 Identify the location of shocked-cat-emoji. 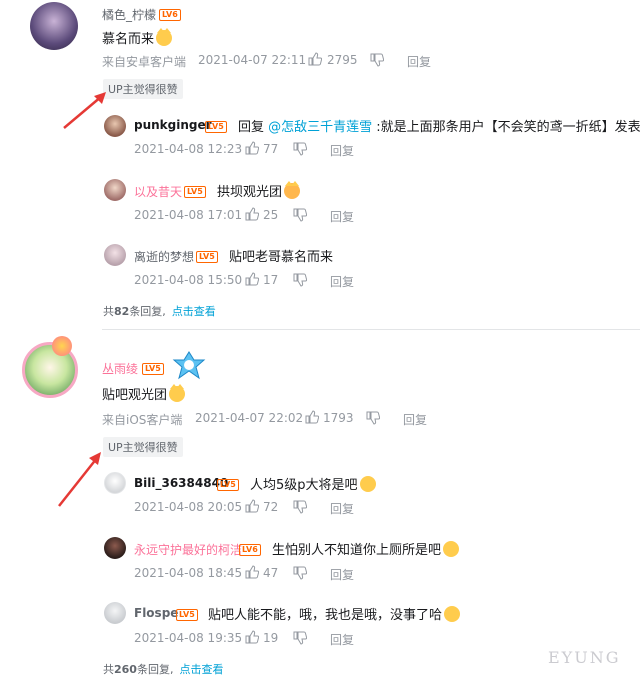
(292, 190).